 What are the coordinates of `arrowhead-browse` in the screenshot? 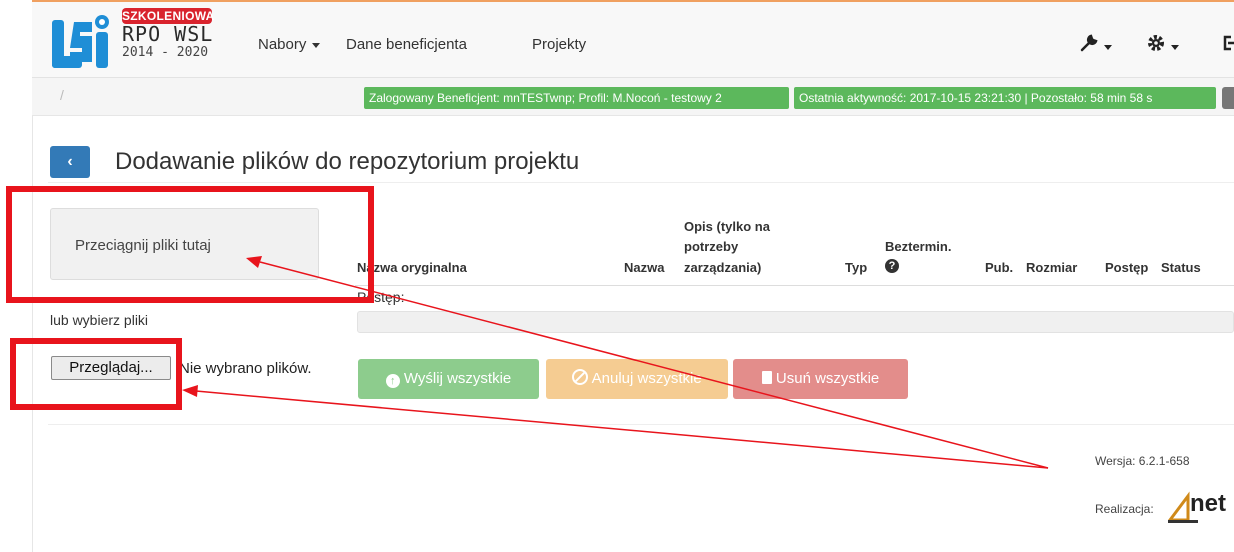 It's located at (190, 391).